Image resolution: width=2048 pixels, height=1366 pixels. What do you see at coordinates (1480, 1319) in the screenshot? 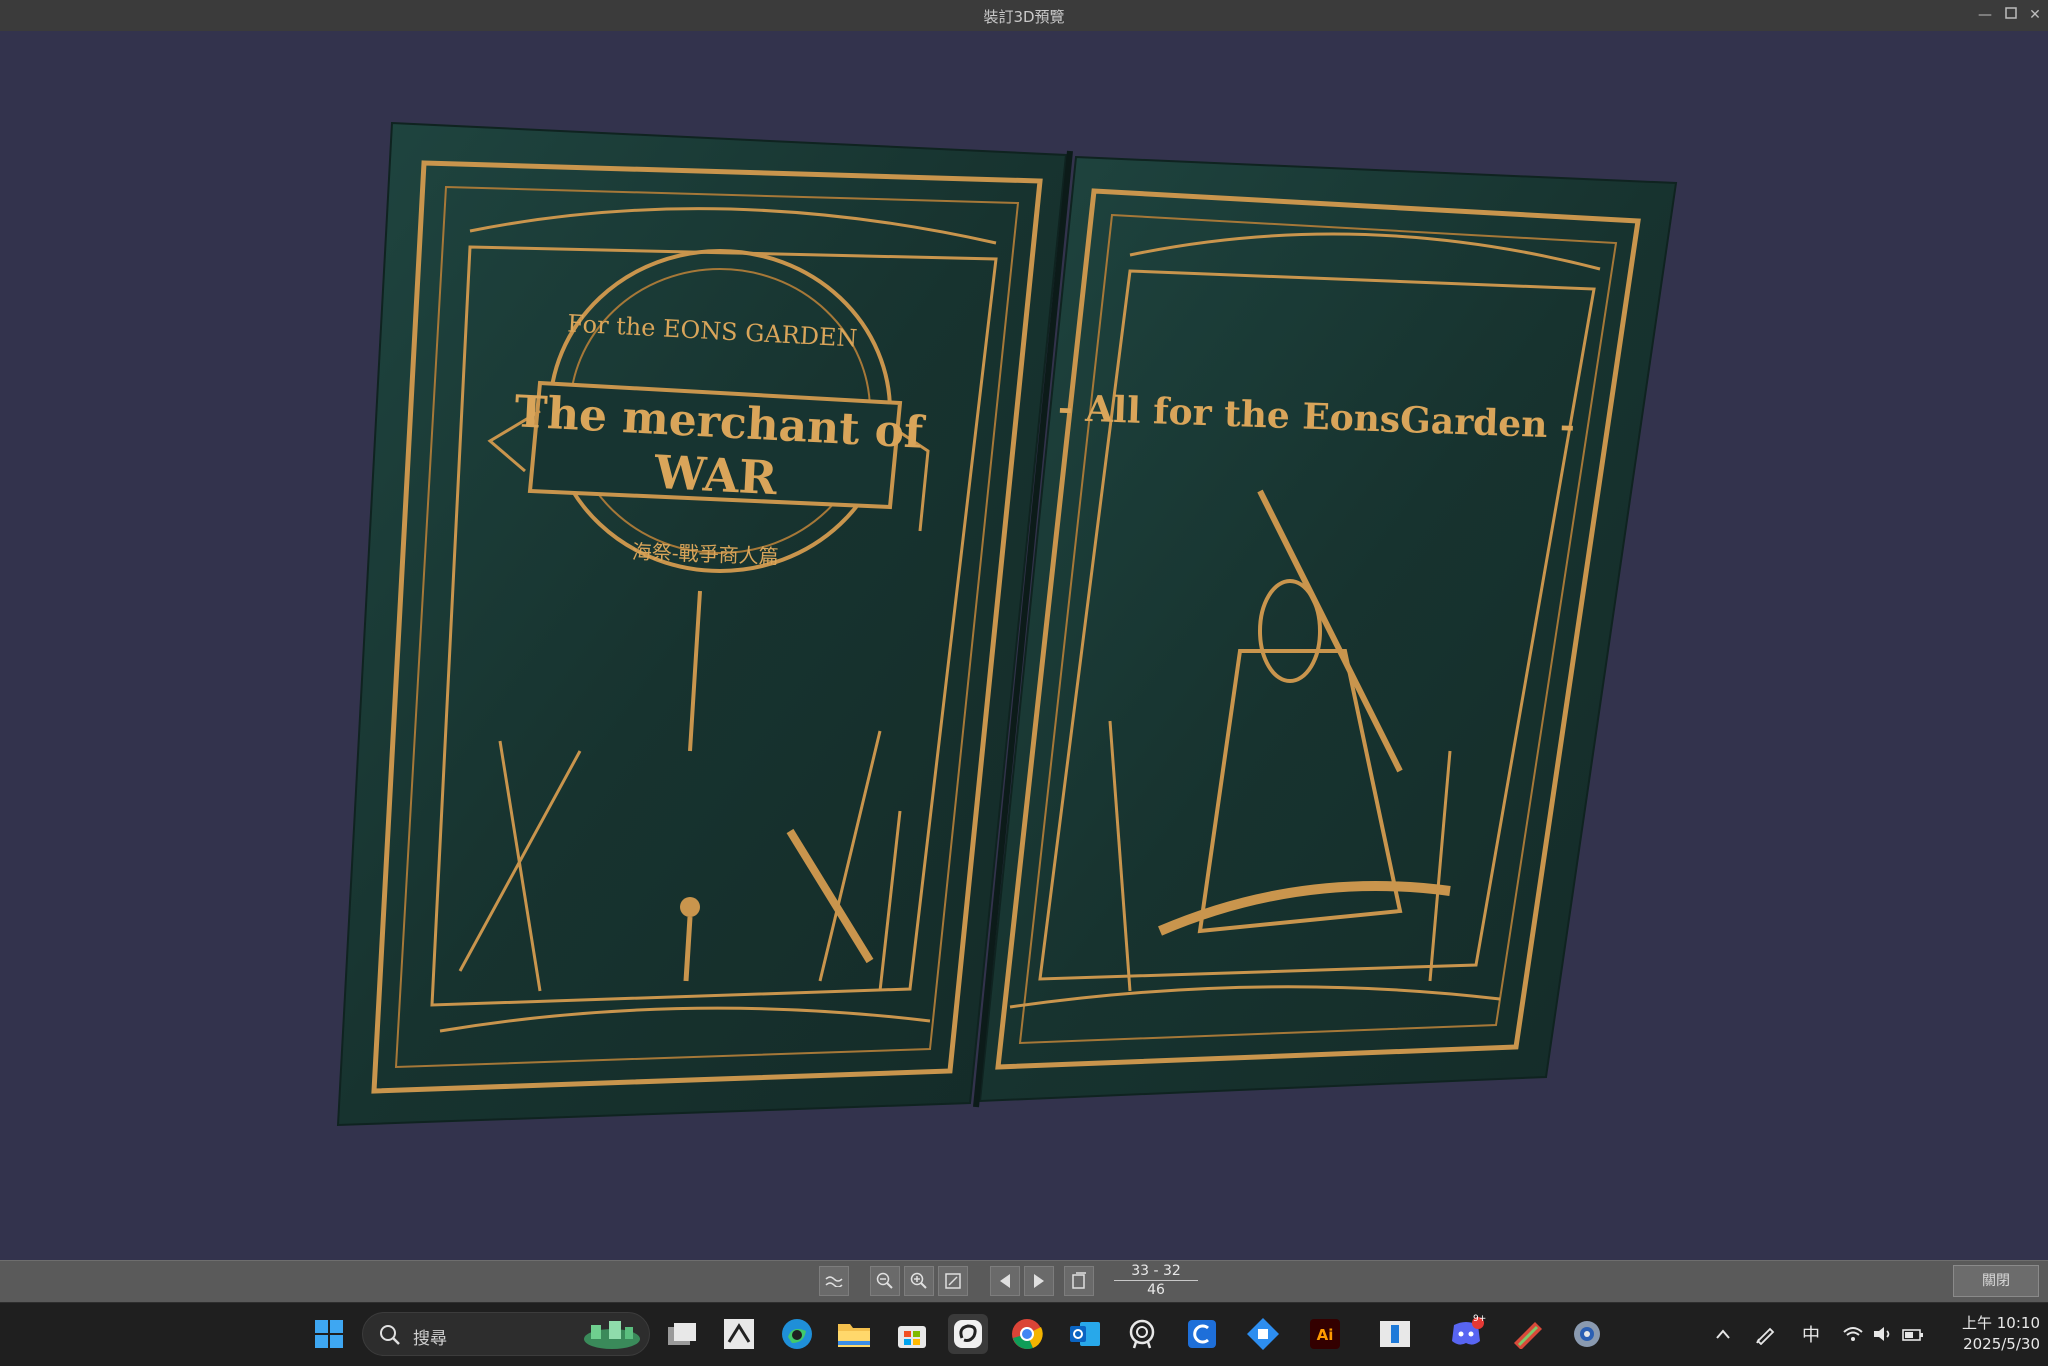
I see `discord-badge: 9+` at bounding box center [1480, 1319].